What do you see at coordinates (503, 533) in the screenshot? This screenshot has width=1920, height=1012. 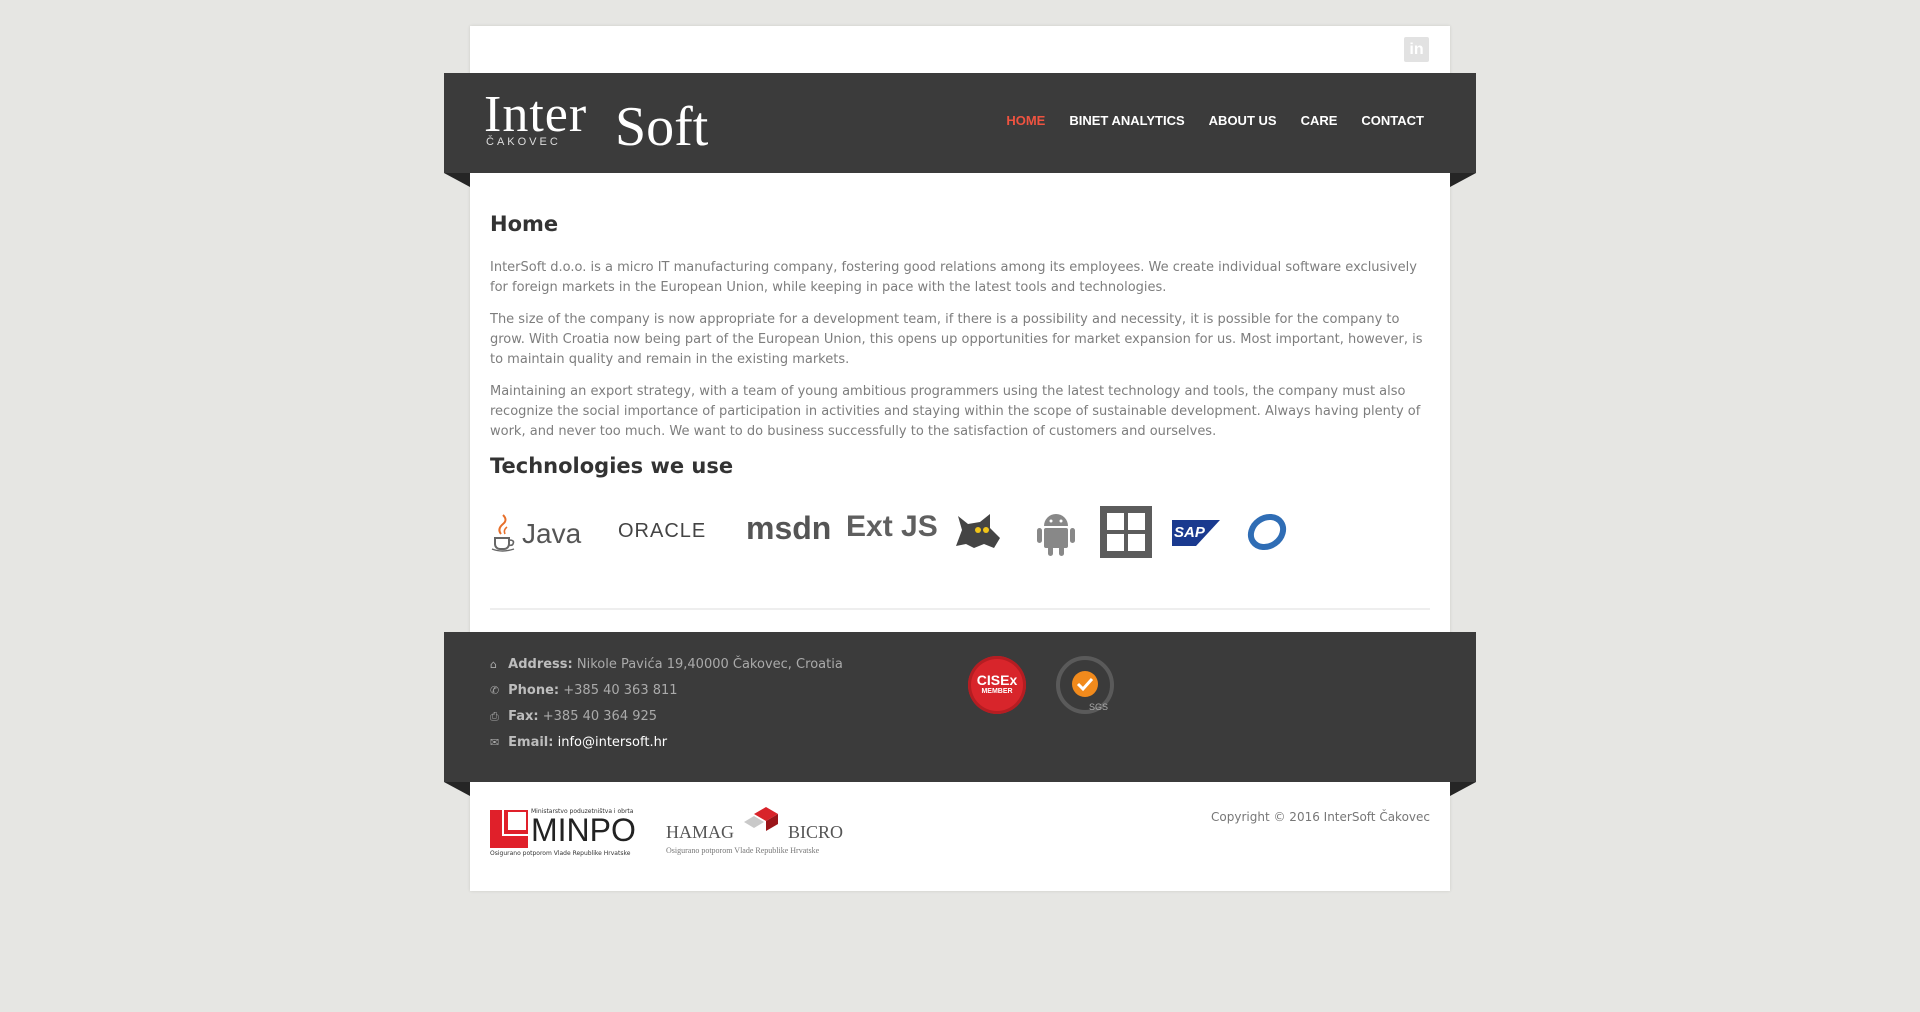 I see `java-cup-icon` at bounding box center [503, 533].